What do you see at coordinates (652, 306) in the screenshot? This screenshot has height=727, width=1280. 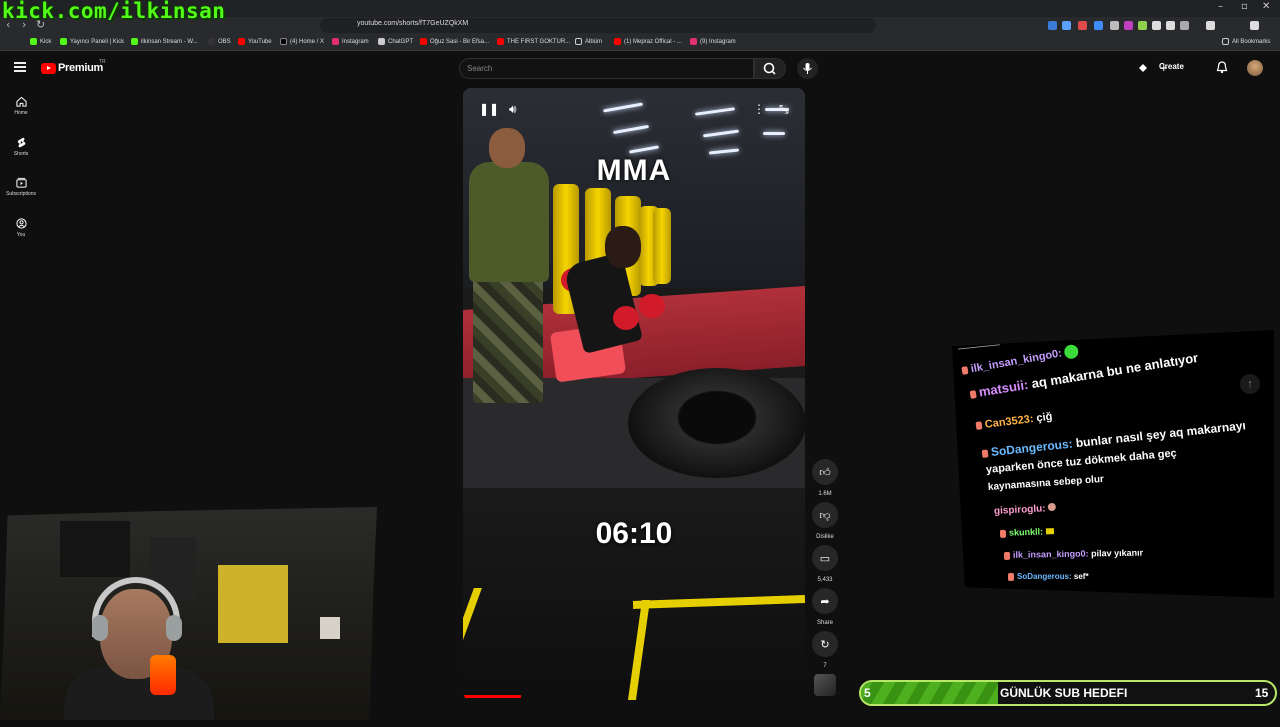 I see `boxing-glove` at bounding box center [652, 306].